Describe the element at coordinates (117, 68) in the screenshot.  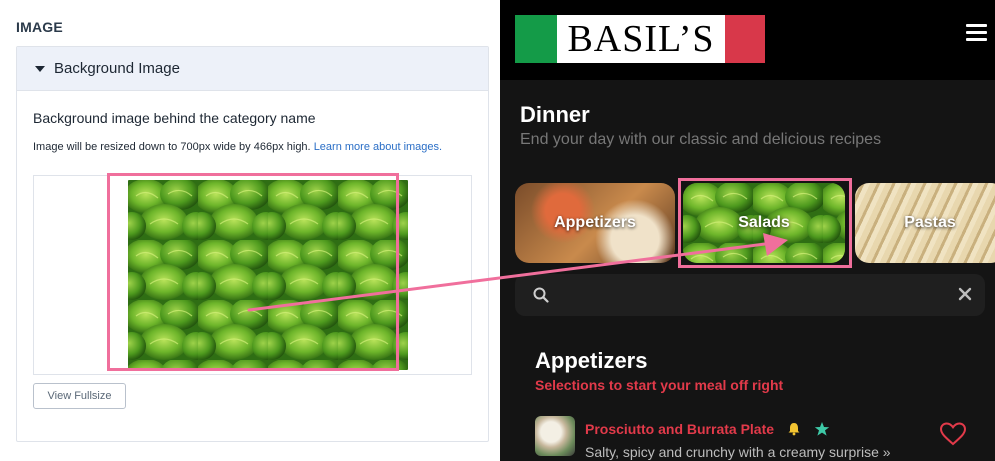
I see `panel-title: Background Image` at that location.